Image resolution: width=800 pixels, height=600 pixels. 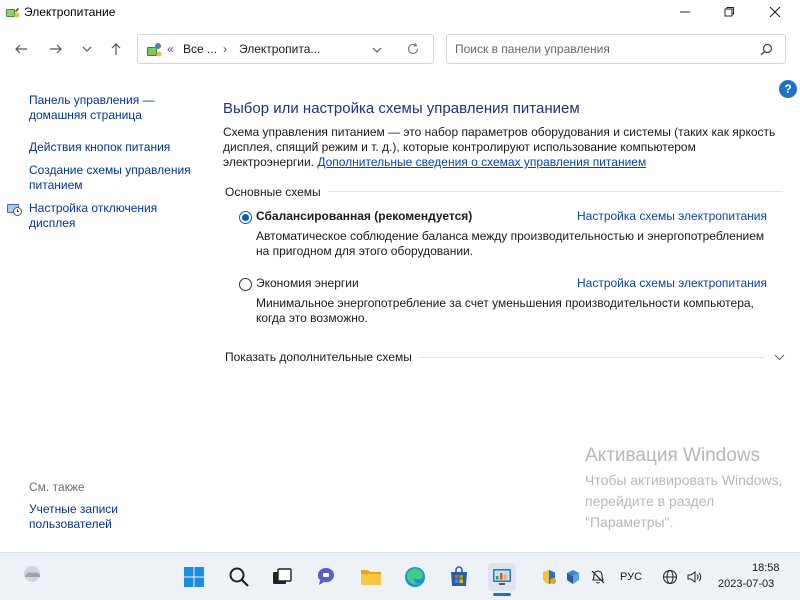 What do you see at coordinates (245, 284) in the screenshot?
I see `plan-radio-power-saver` at bounding box center [245, 284].